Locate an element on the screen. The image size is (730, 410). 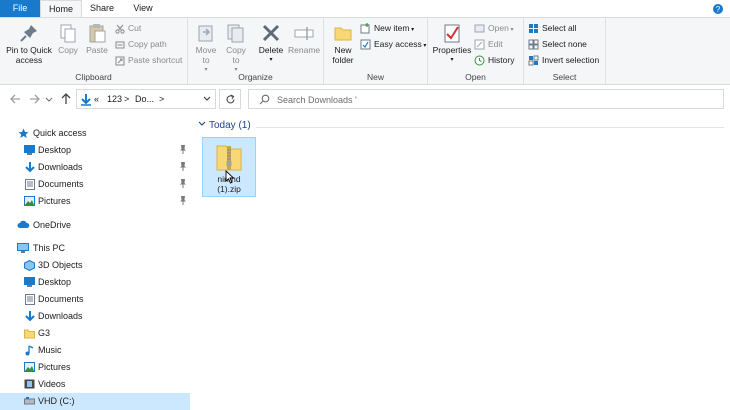
copy-to-icon is located at coordinates (235, 33).